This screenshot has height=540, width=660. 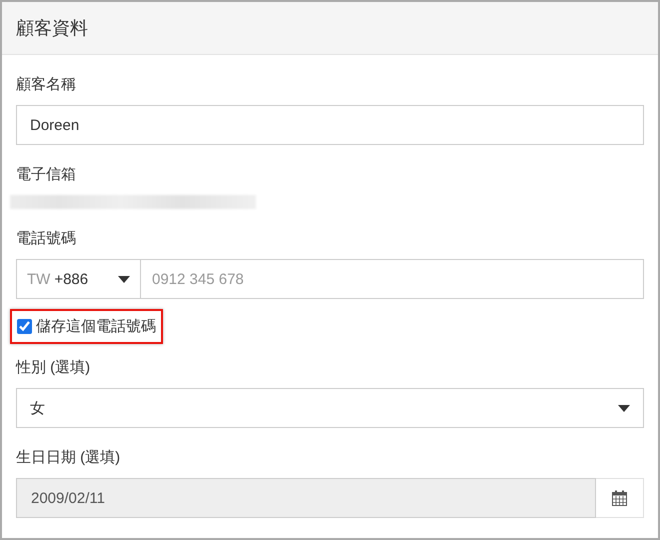 I want to click on field-label: 電話號碼, so click(x=46, y=238).